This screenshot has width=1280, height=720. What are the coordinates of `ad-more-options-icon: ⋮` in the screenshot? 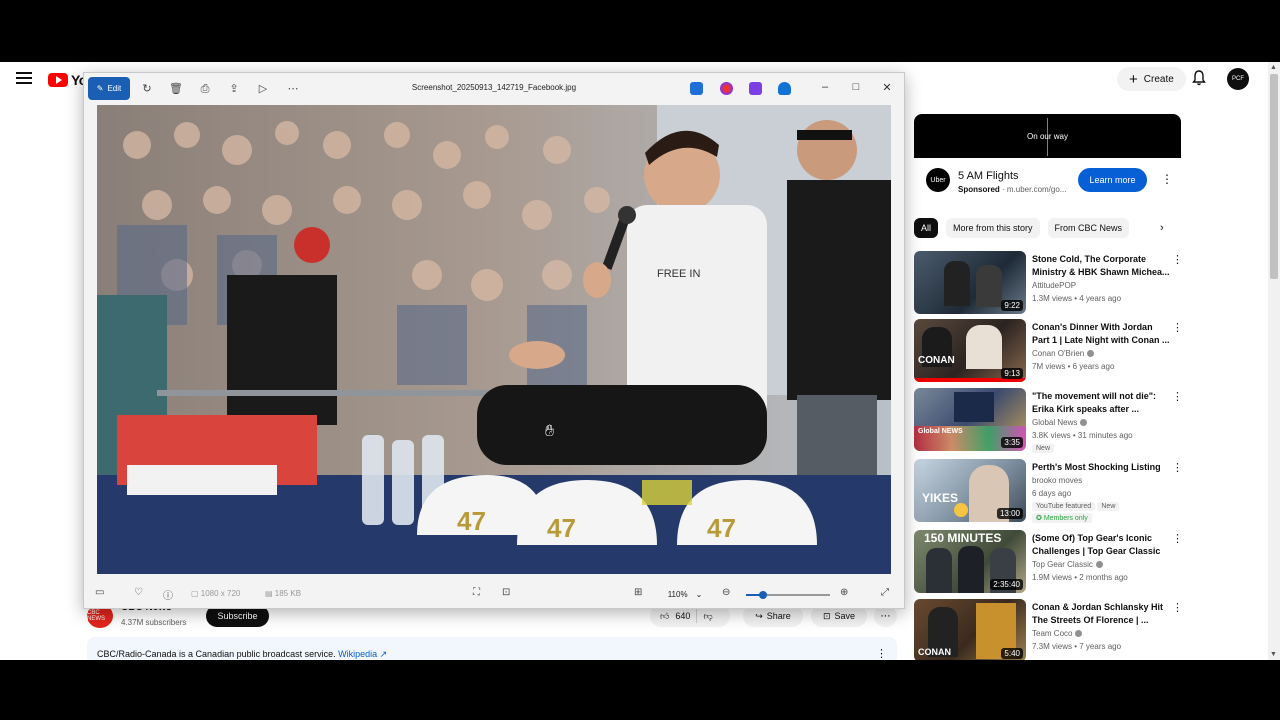 It's located at (1167, 179).